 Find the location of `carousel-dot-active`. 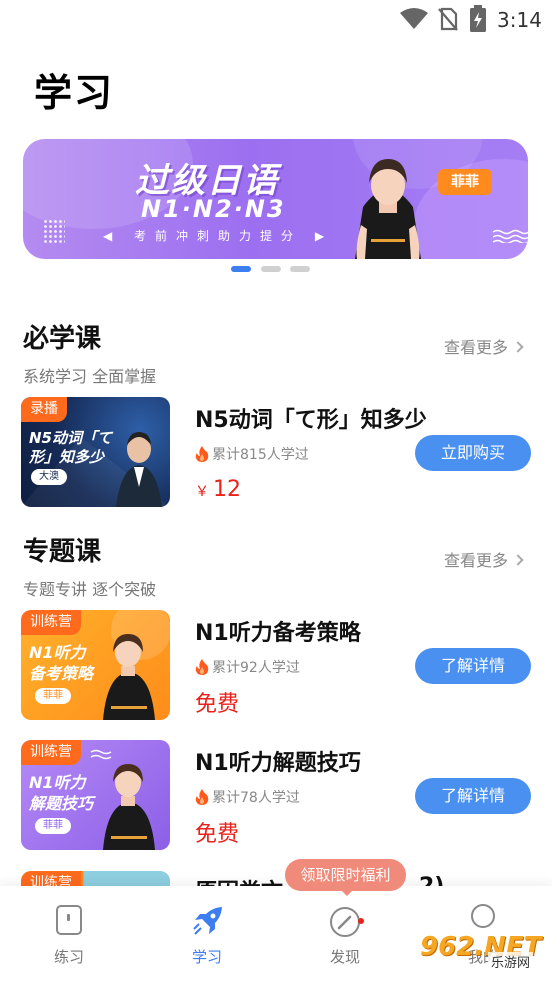

carousel-dot-active is located at coordinates (241, 269).